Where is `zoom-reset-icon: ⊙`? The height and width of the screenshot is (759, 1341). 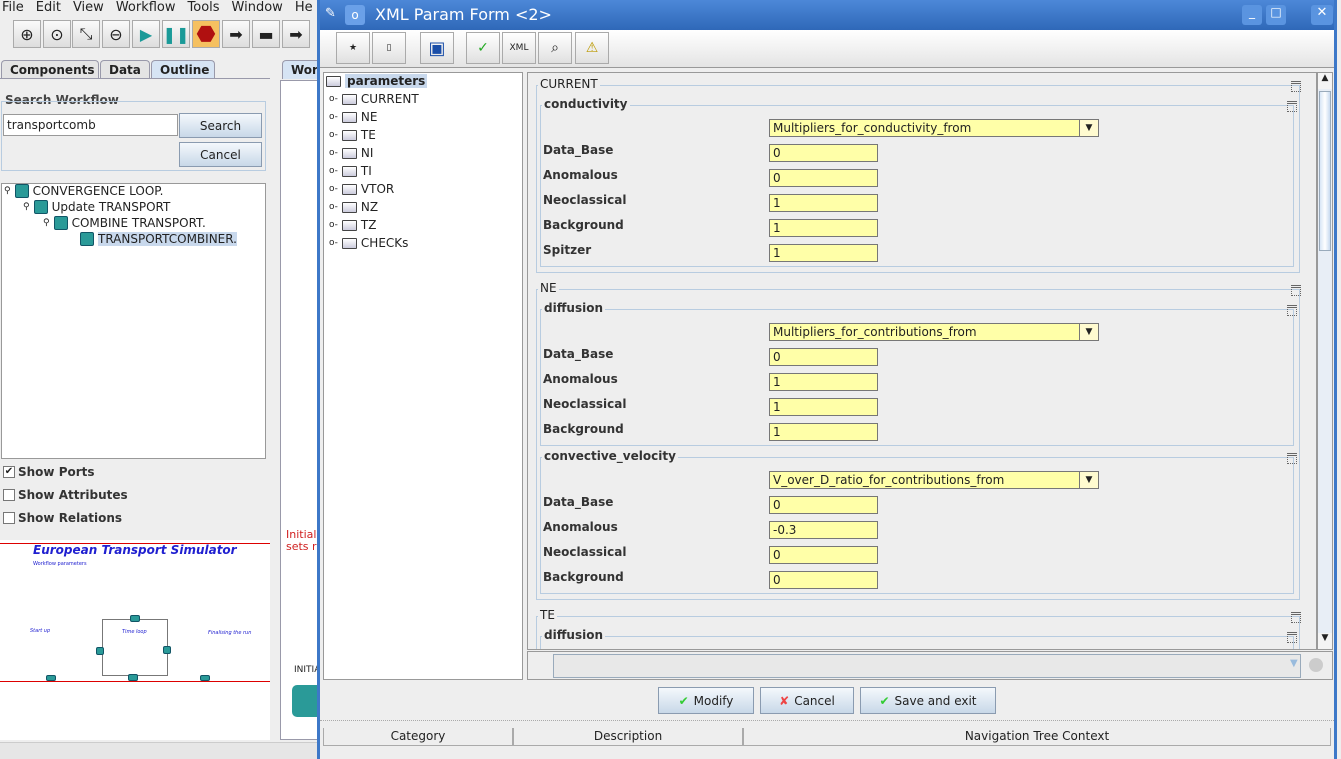 zoom-reset-icon: ⊙ is located at coordinates (57, 34).